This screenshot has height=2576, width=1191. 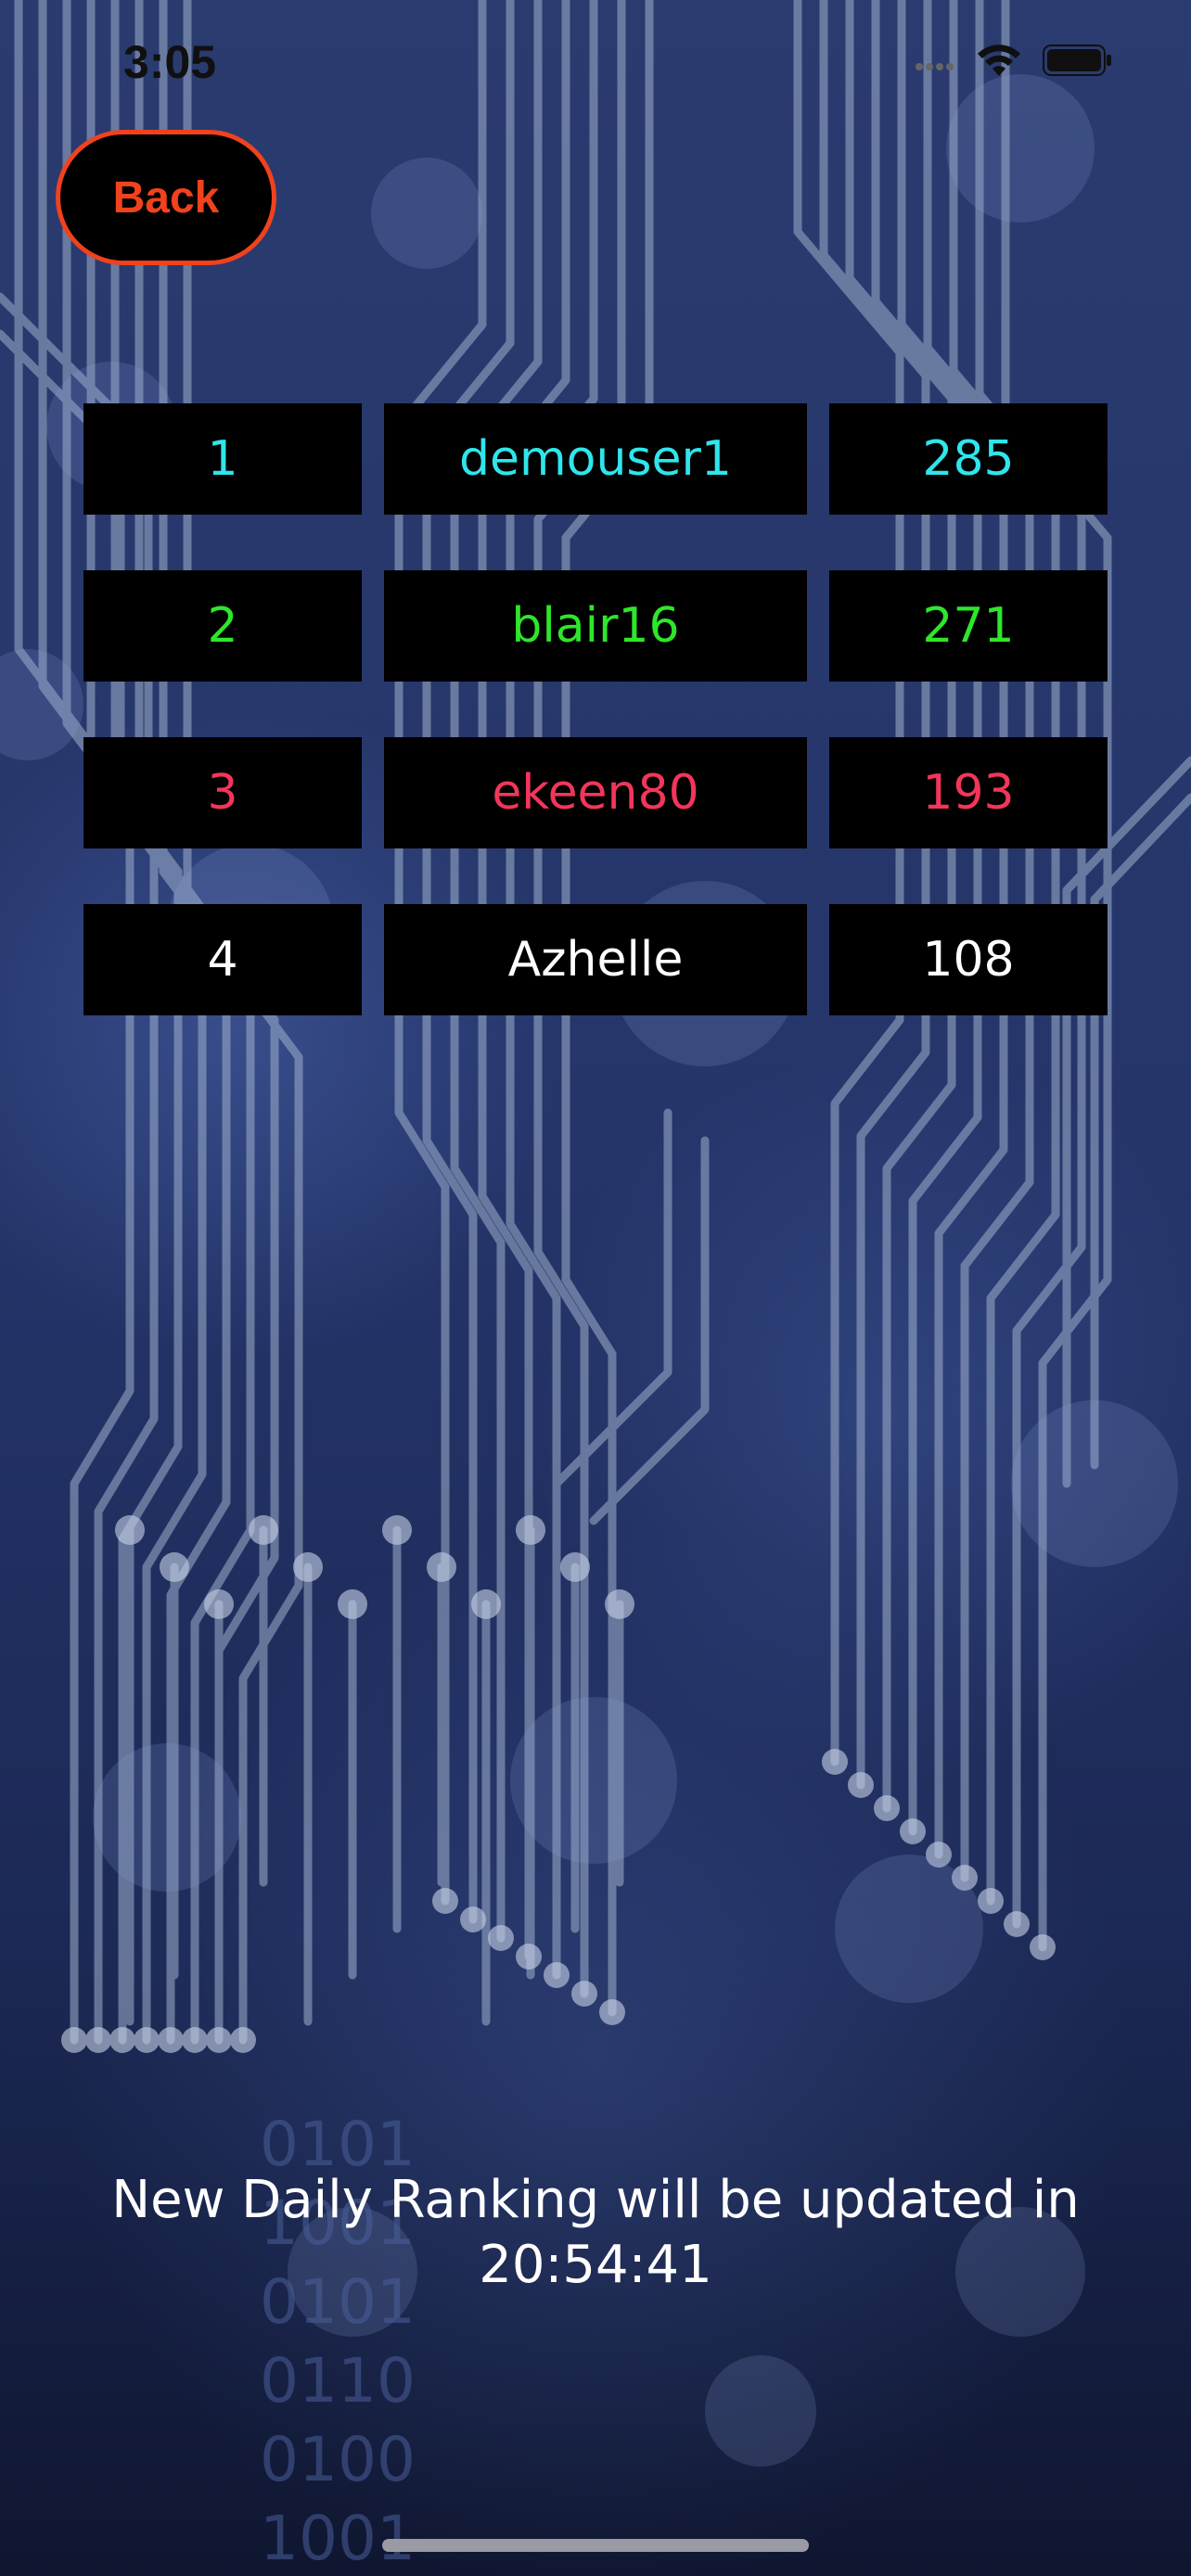 What do you see at coordinates (595, 2265) in the screenshot?
I see `ranking-countdown: 20:54:41` at bounding box center [595, 2265].